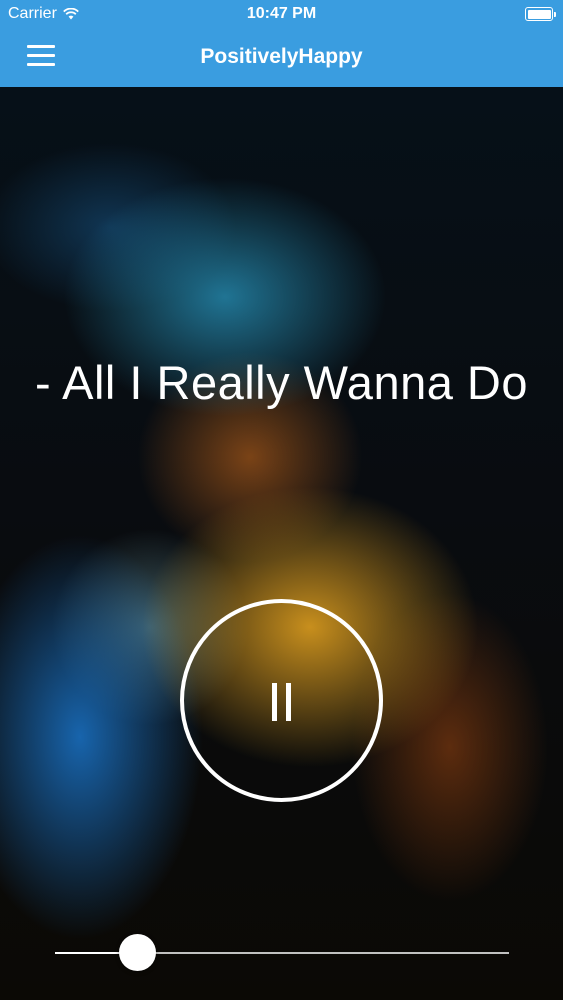 This screenshot has height=1000, width=563. What do you see at coordinates (281, 43) in the screenshot?
I see `header: Carrier 10:47 PM PositivelyHappy` at bounding box center [281, 43].